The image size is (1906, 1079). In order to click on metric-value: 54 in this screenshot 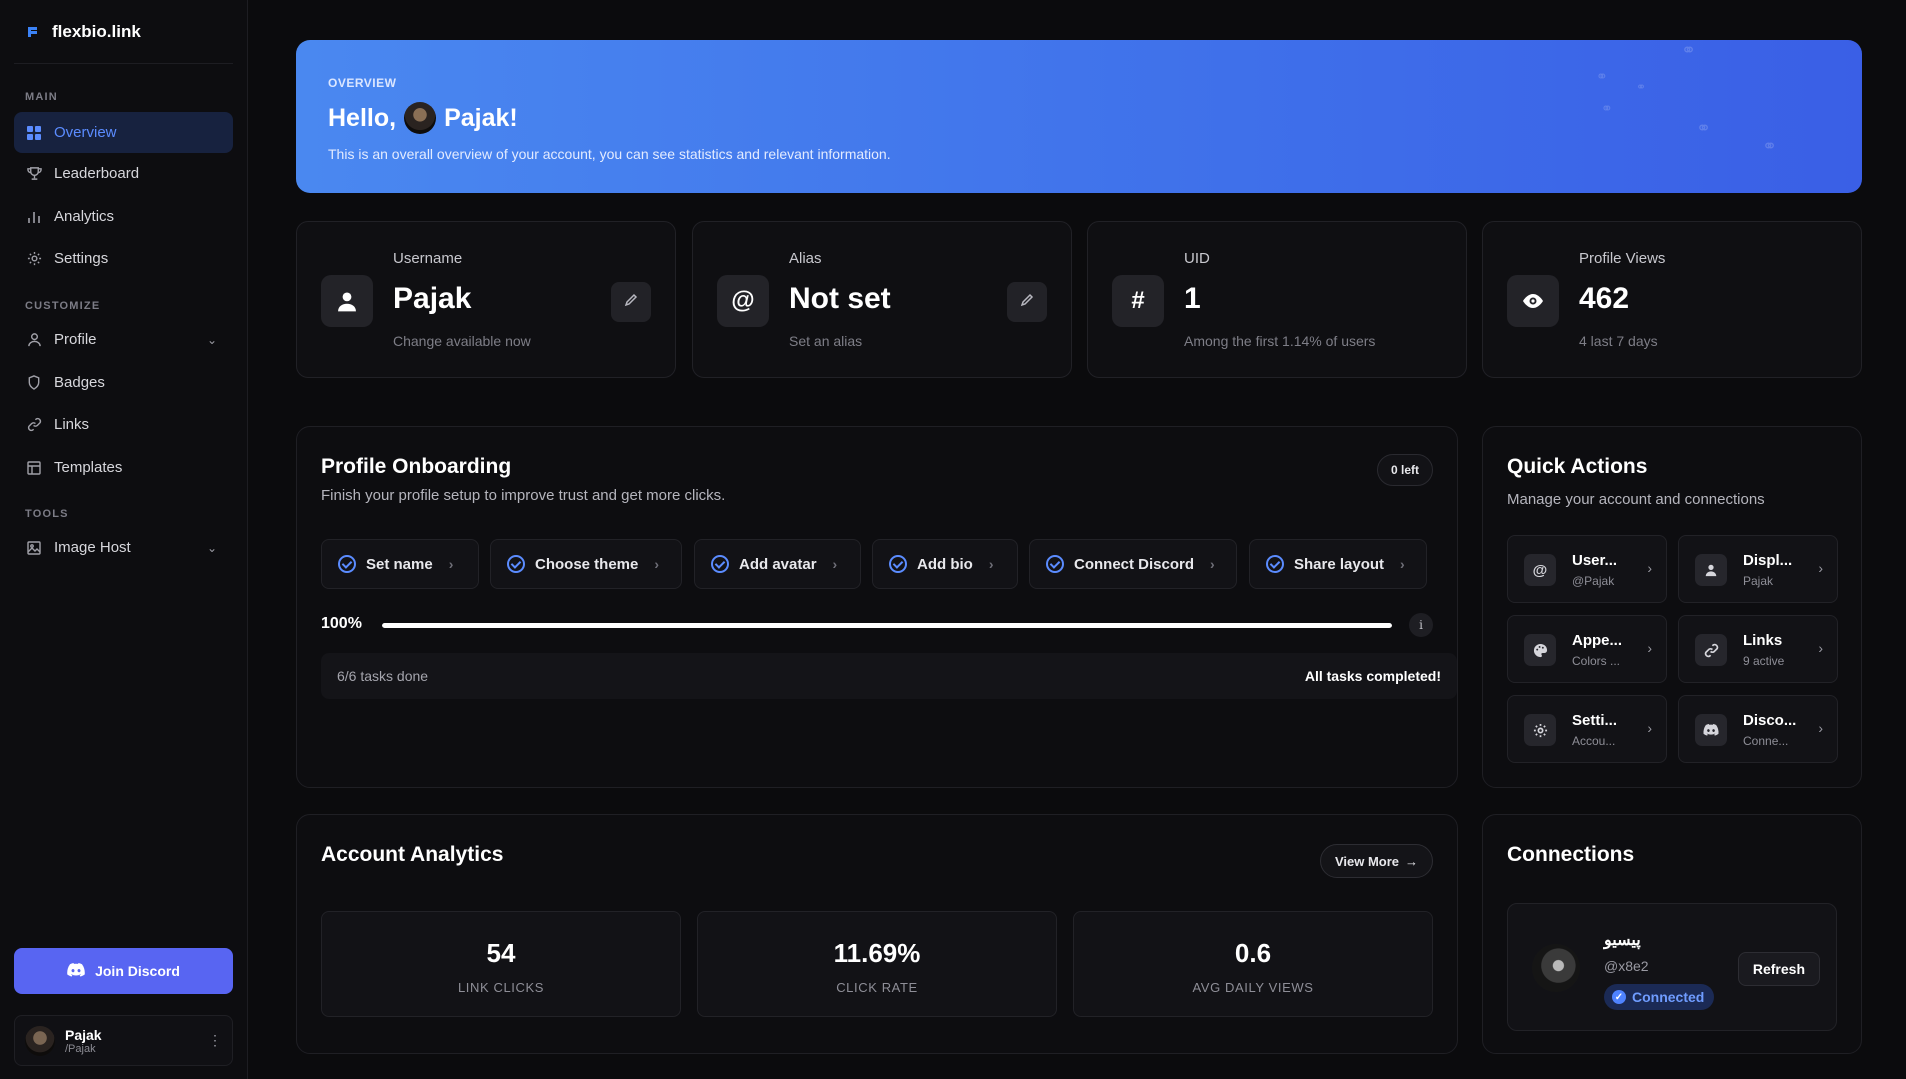, I will do `click(501, 953)`.